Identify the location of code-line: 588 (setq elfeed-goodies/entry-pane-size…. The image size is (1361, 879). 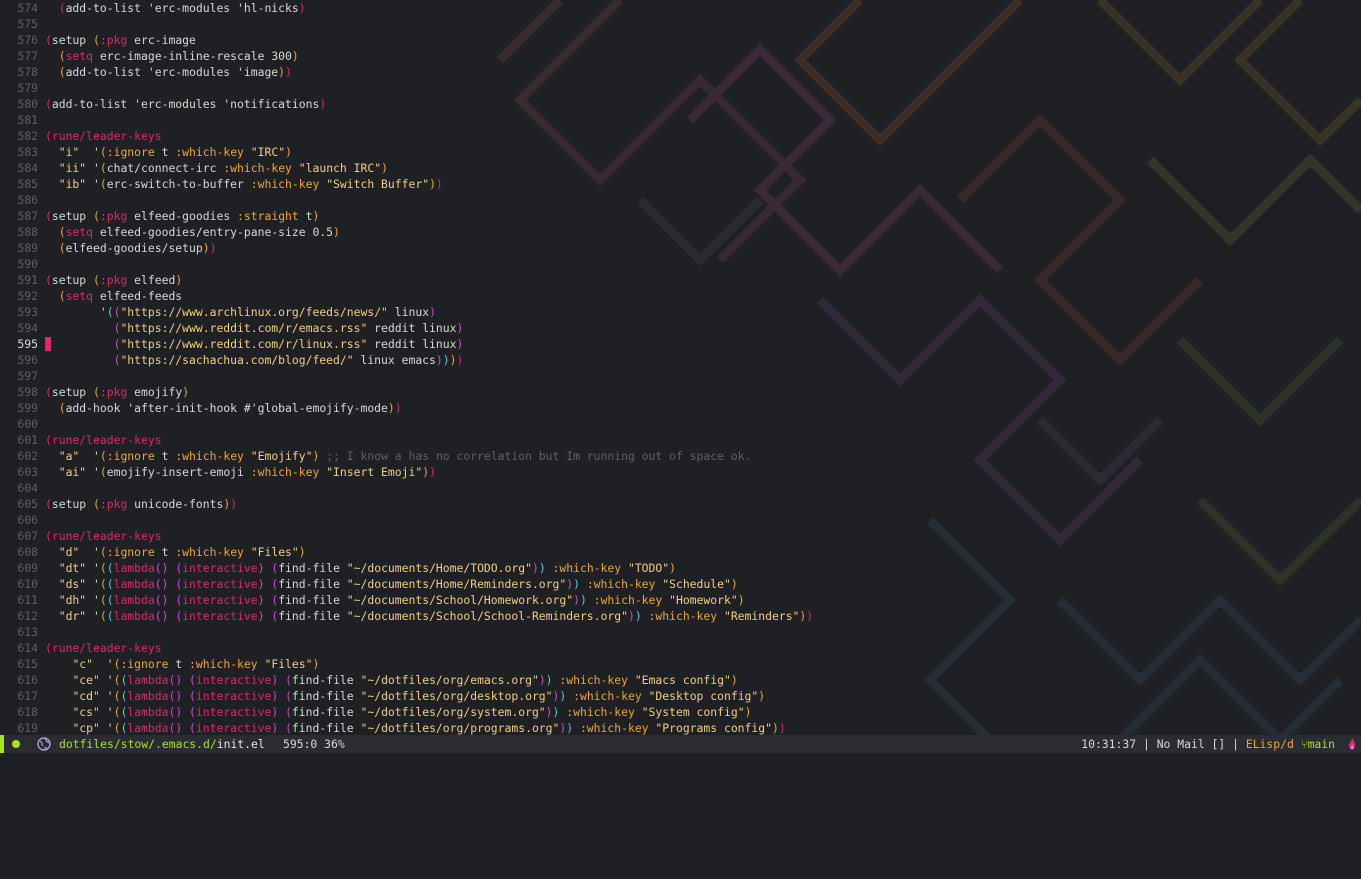
(680, 232).